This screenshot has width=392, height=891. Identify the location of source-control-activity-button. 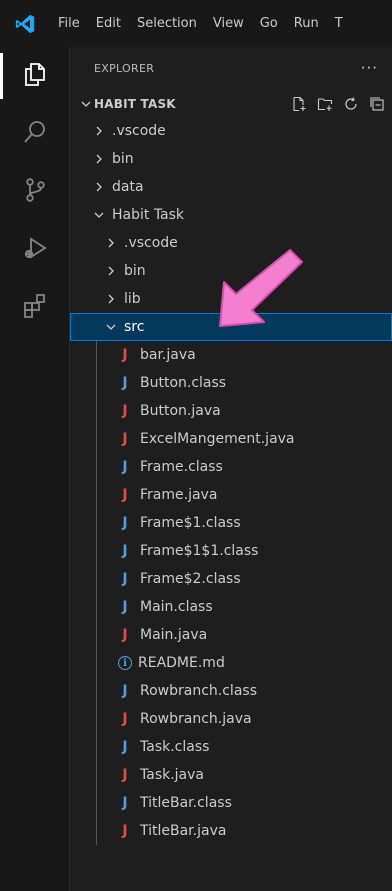
(35, 192).